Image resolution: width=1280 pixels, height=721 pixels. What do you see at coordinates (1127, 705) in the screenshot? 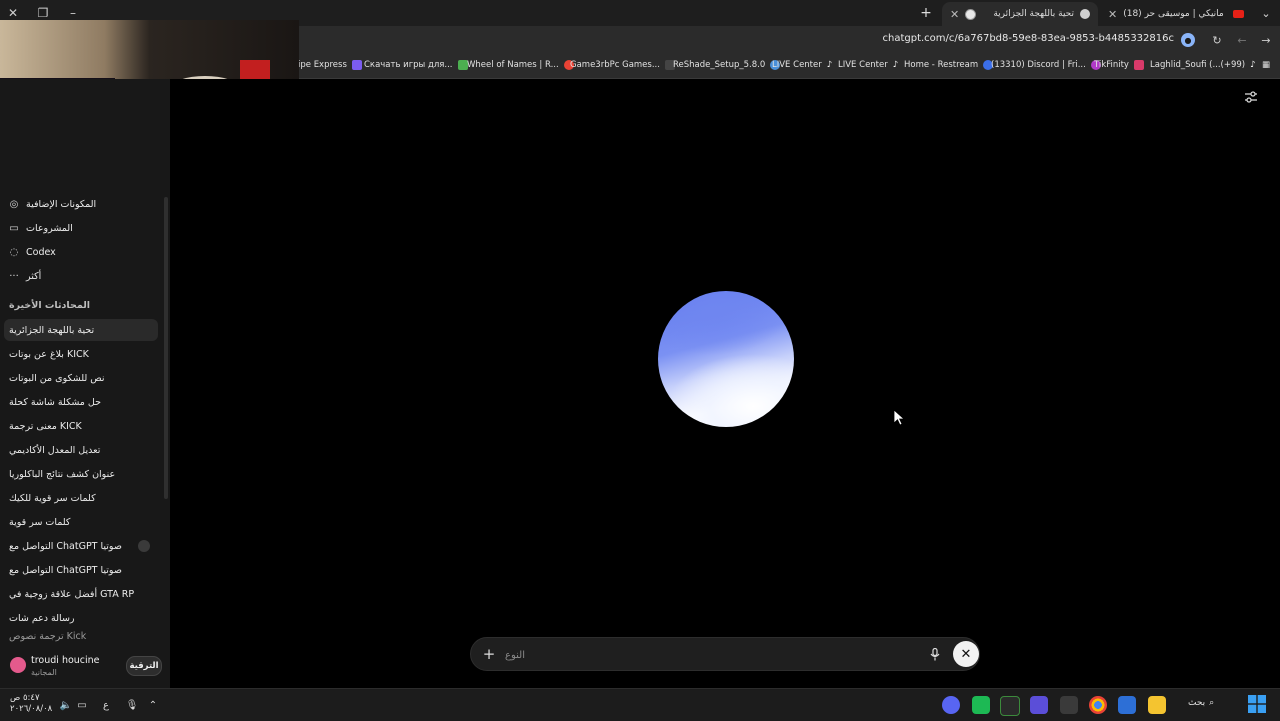
I see `store-icon` at bounding box center [1127, 705].